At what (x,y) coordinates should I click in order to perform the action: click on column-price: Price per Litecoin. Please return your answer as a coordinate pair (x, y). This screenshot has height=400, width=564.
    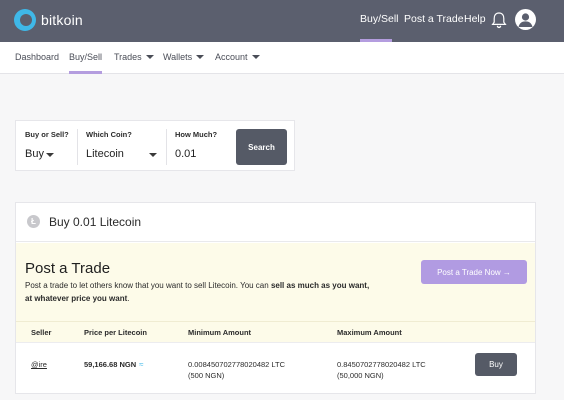
    Looking at the image, I should click on (115, 332).